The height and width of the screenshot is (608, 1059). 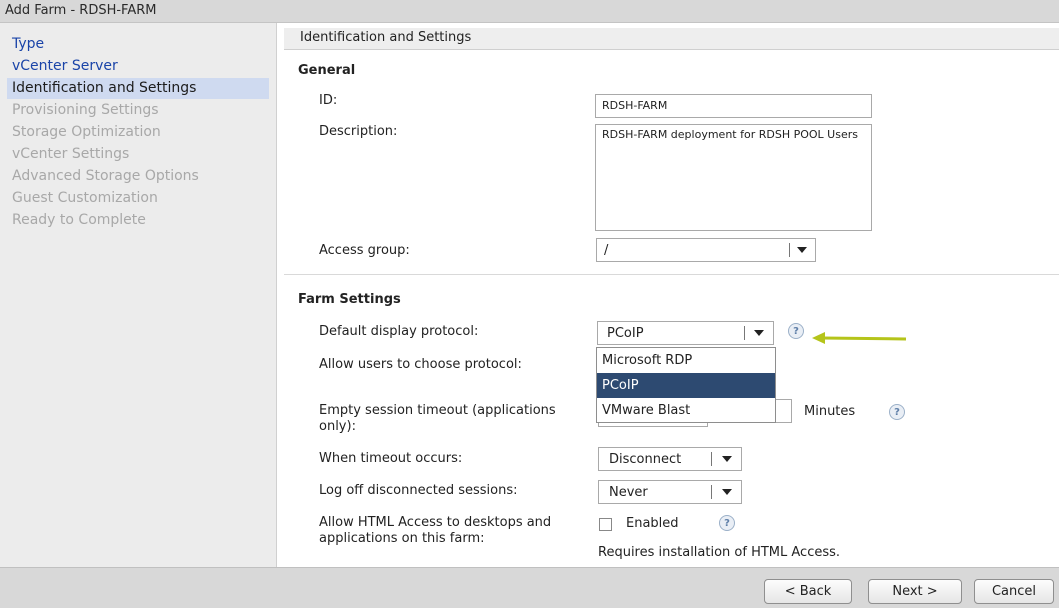 What do you see at coordinates (915, 591) in the screenshot?
I see `next-button: Next >` at bounding box center [915, 591].